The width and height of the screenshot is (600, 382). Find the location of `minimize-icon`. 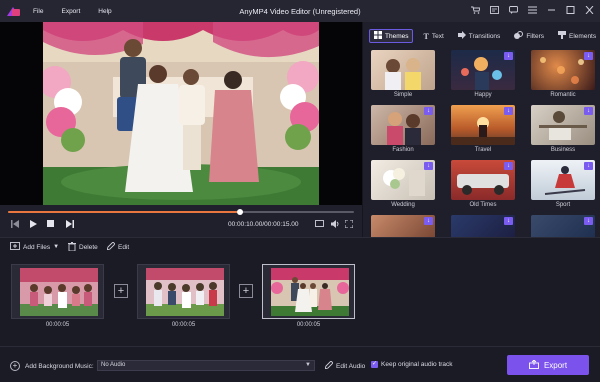

minimize-icon is located at coordinates (551, 10).